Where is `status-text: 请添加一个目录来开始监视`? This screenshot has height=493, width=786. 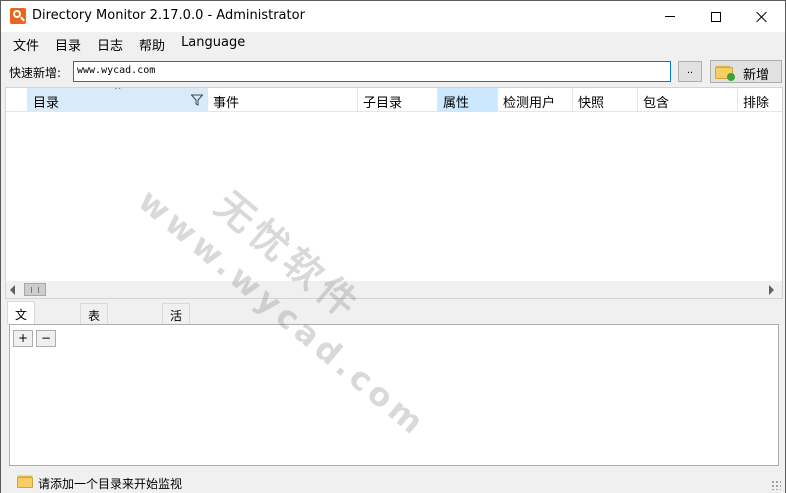
status-text: 请添加一个目录来开始监视 is located at coordinates (110, 484).